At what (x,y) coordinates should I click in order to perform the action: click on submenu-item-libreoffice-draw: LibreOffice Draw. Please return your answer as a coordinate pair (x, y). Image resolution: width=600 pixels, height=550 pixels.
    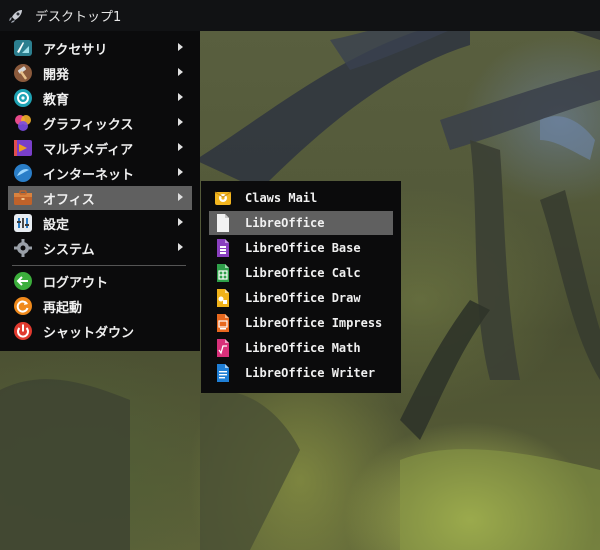
    Looking at the image, I should click on (301, 298).